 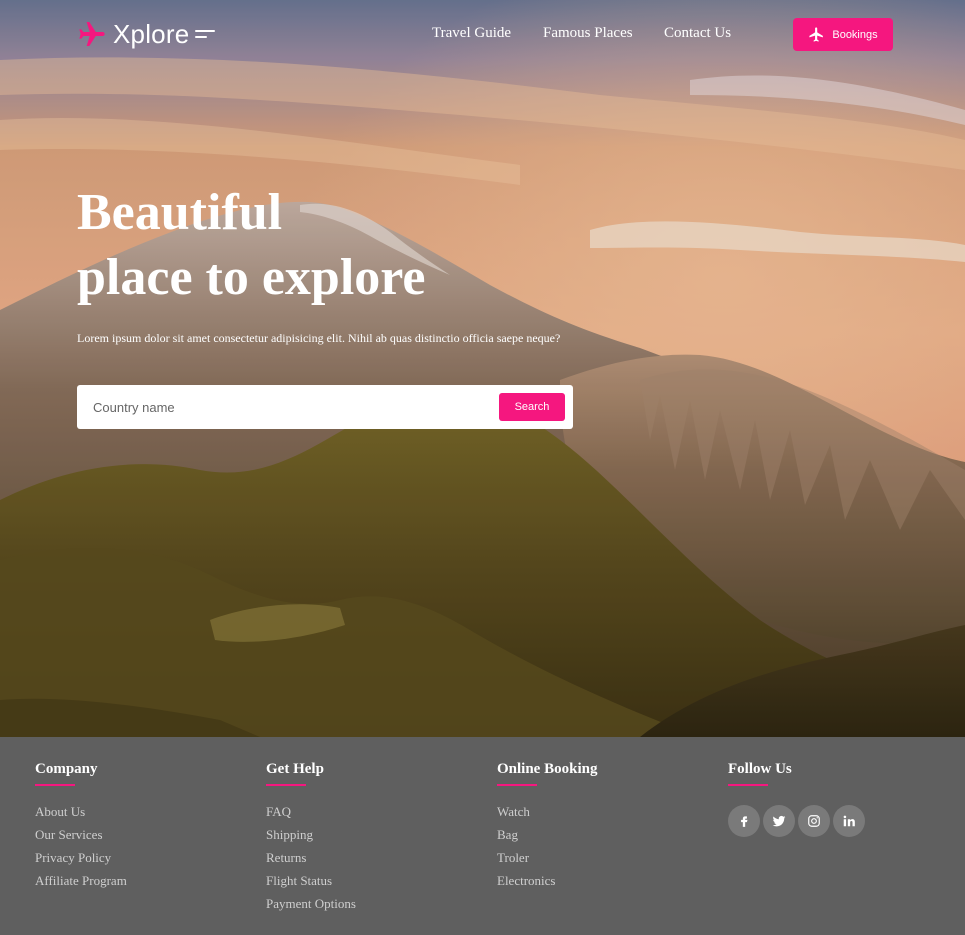 What do you see at coordinates (697, 33) in the screenshot?
I see `nav-link-contact-us: Contact Us` at bounding box center [697, 33].